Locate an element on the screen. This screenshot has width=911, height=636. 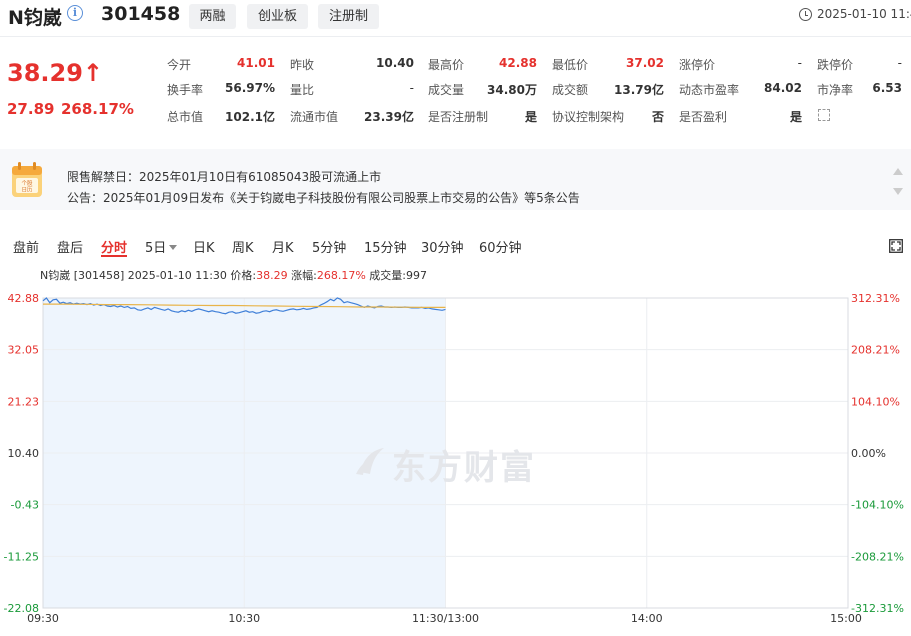
tab-premarket: 盘前 is located at coordinates (26, 246).